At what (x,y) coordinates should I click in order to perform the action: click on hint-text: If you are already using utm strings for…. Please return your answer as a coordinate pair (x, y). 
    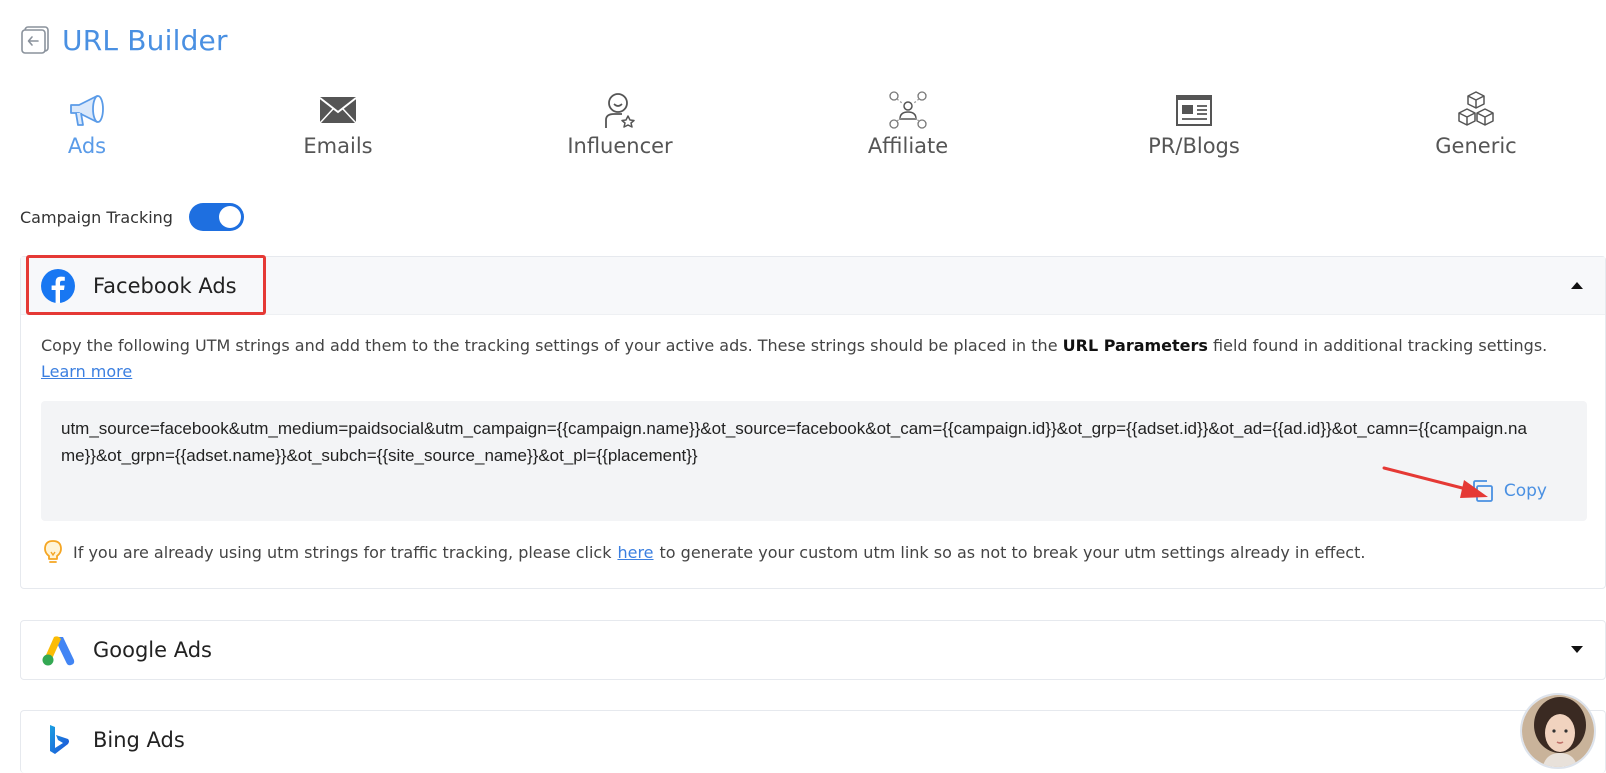
    Looking at the image, I should click on (342, 552).